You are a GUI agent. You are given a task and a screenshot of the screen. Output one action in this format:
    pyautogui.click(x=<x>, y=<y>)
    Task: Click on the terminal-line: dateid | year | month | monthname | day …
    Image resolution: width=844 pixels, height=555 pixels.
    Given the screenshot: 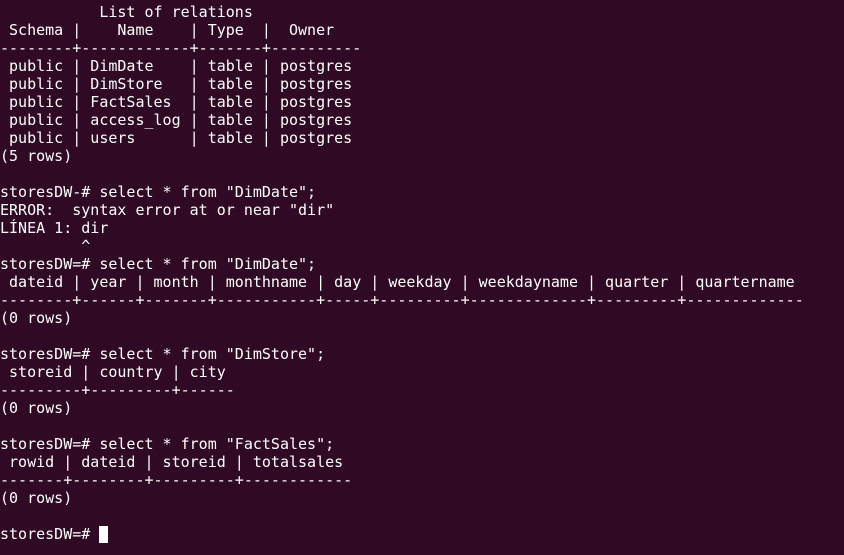 What is the action you would take?
    pyautogui.click(x=397, y=282)
    